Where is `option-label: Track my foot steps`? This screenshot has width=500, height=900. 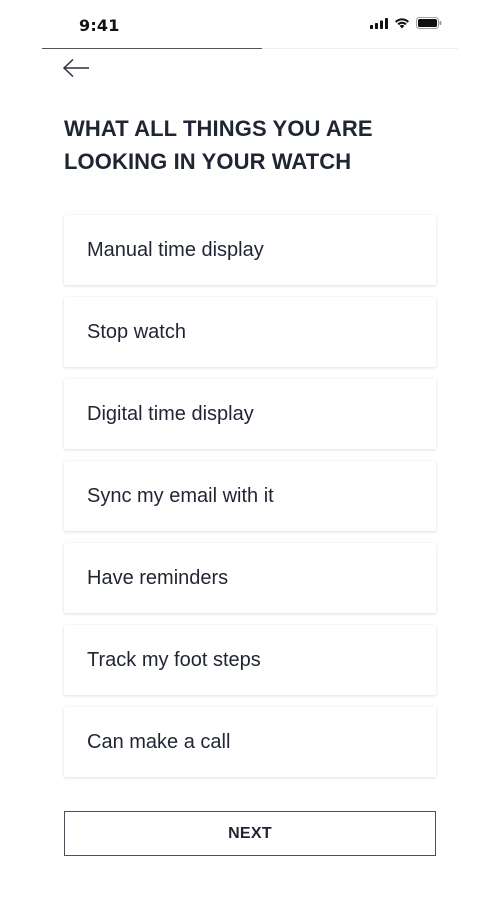 option-label: Track my foot steps is located at coordinates (174, 659).